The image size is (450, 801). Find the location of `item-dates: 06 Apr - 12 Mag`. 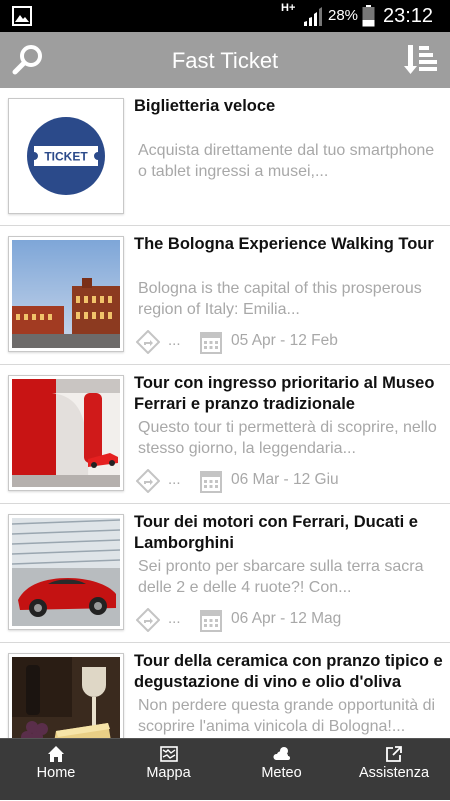

item-dates: 06 Apr - 12 Mag is located at coordinates (286, 618).